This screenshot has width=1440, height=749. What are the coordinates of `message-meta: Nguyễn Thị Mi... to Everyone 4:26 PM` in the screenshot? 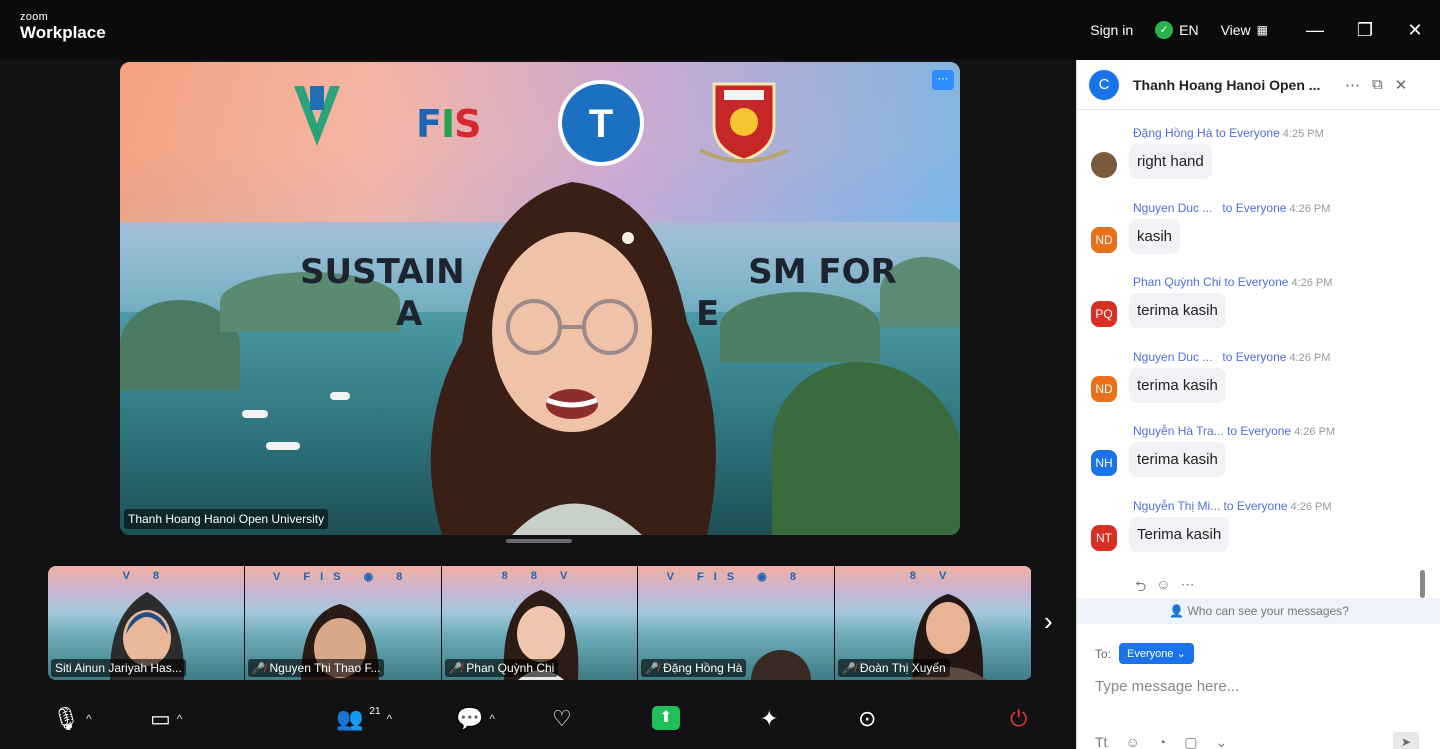 It's located at (1232, 505).